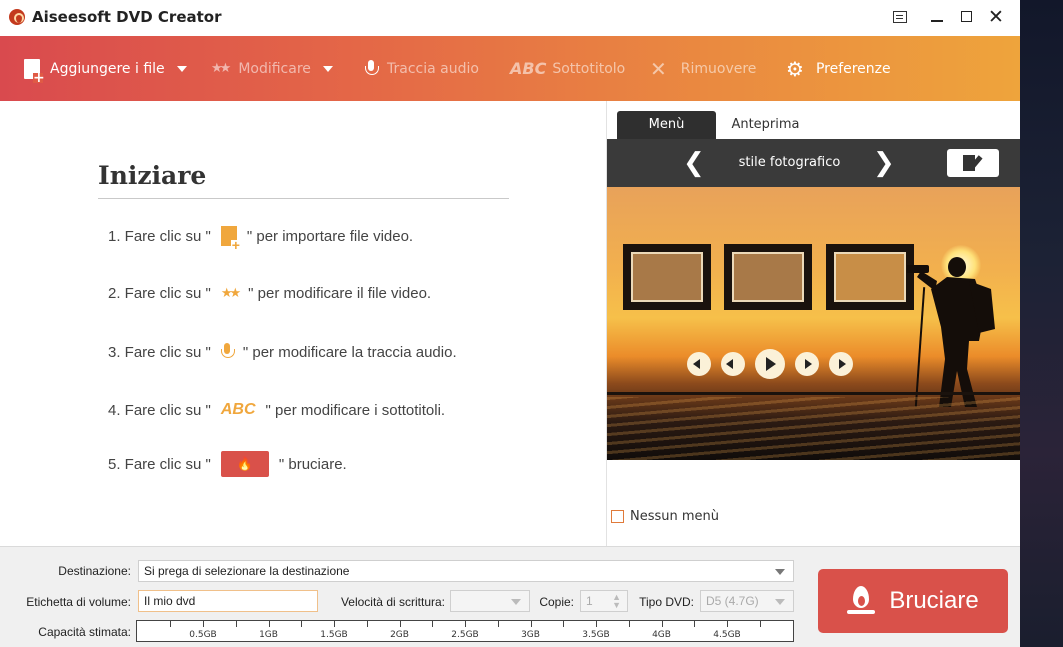 The height and width of the screenshot is (647, 1063). What do you see at coordinates (814, 428) in the screenshot?
I see `water-reflection` at bounding box center [814, 428].